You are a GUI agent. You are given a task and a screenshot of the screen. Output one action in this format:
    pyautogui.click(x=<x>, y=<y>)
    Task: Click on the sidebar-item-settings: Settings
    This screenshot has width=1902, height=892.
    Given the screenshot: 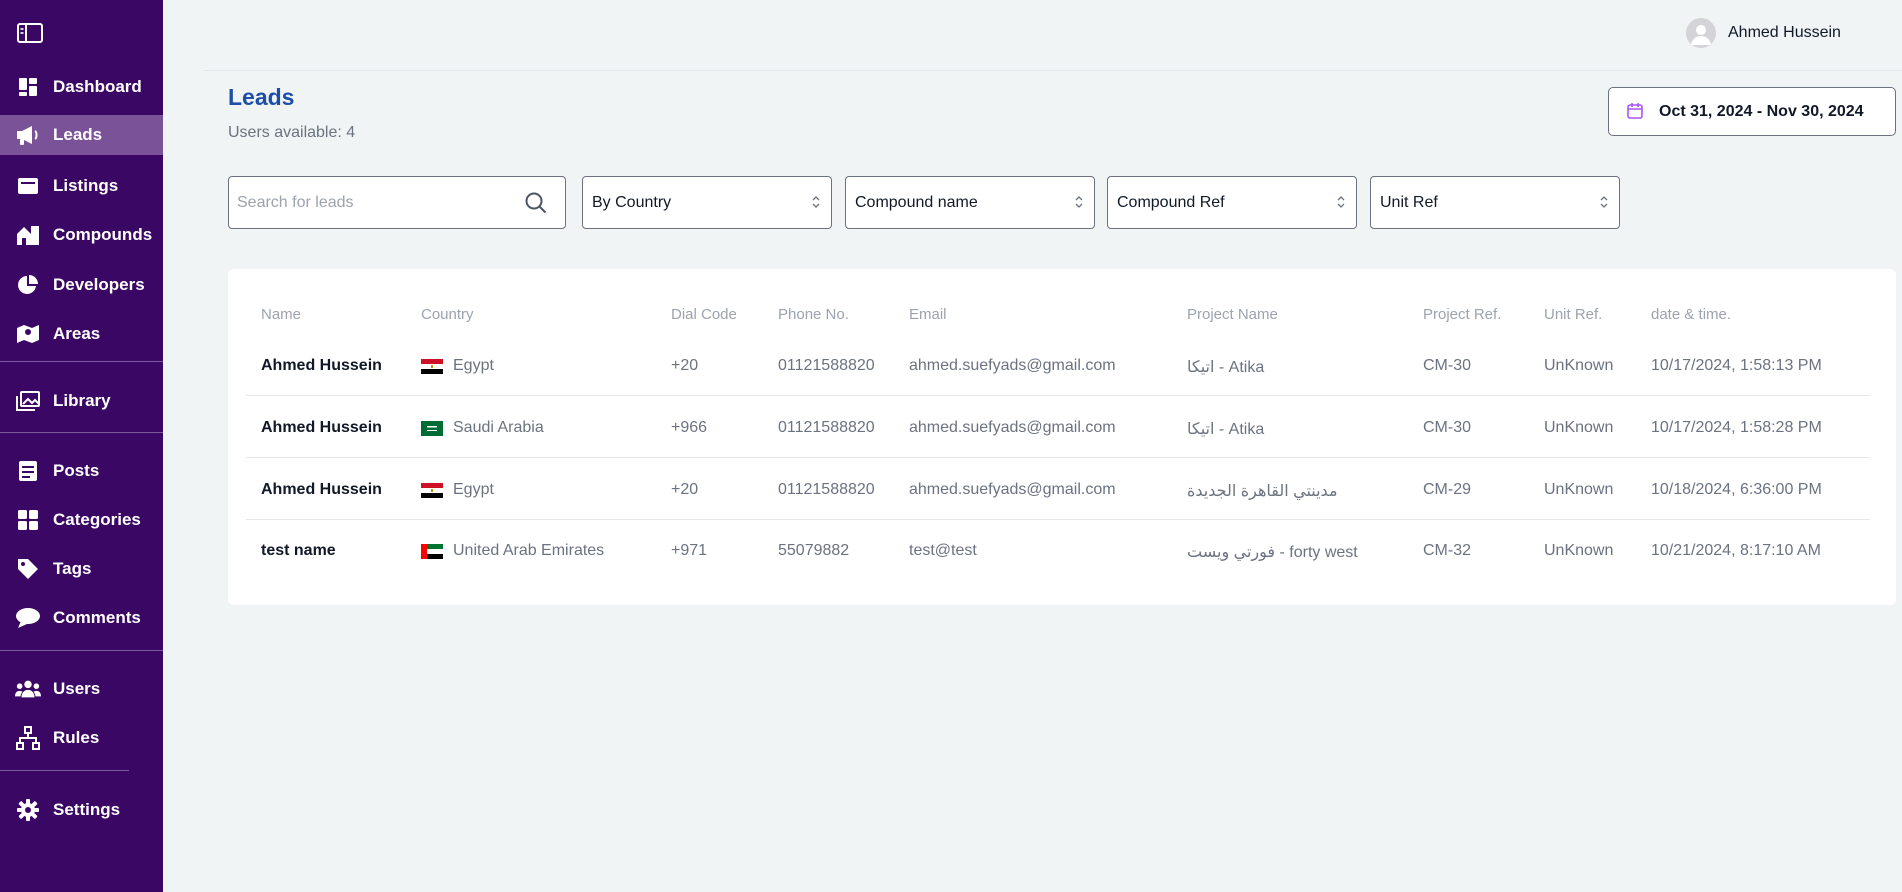 What is the action you would take?
    pyautogui.click(x=81, y=810)
    